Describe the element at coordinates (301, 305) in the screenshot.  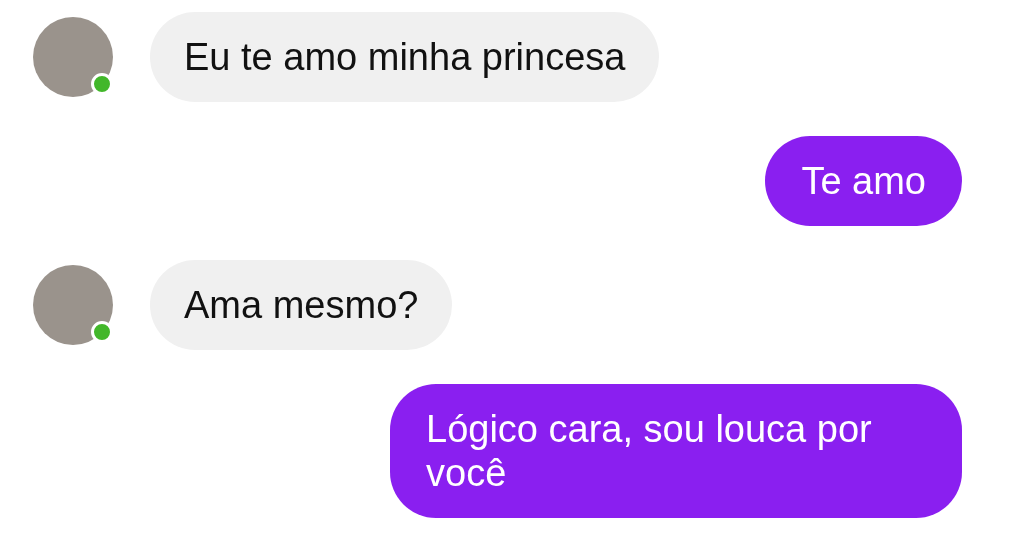
I see `message-bubble: Ama mesmo?` at that location.